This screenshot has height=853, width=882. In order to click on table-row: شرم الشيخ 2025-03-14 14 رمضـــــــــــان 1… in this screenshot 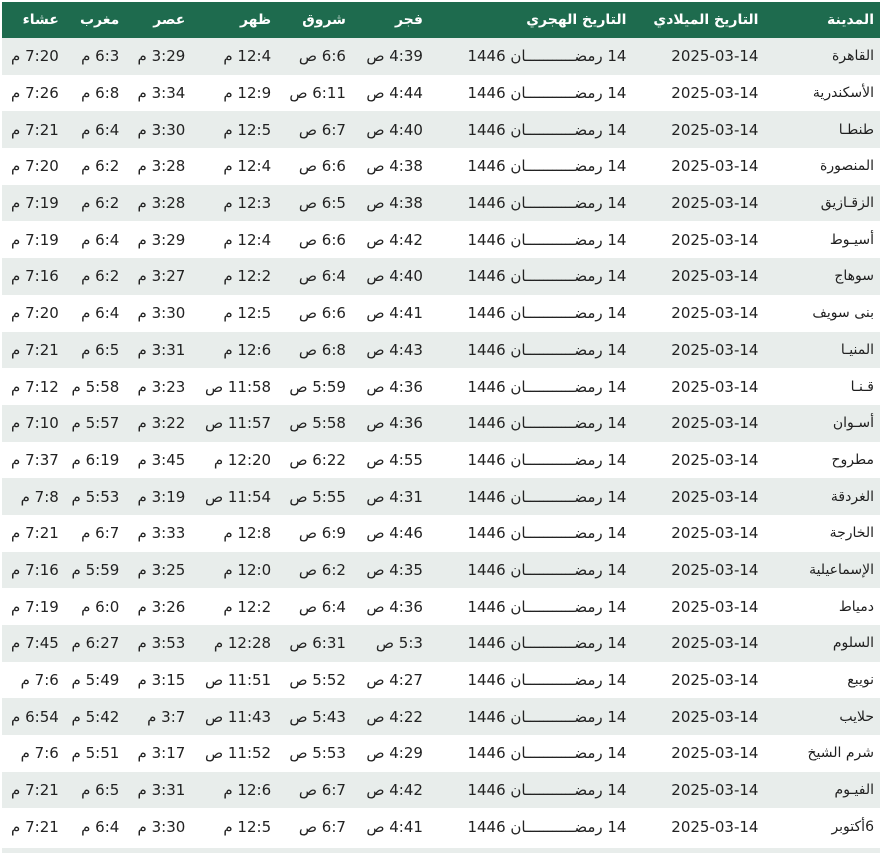, I will do `click(441, 753)`.